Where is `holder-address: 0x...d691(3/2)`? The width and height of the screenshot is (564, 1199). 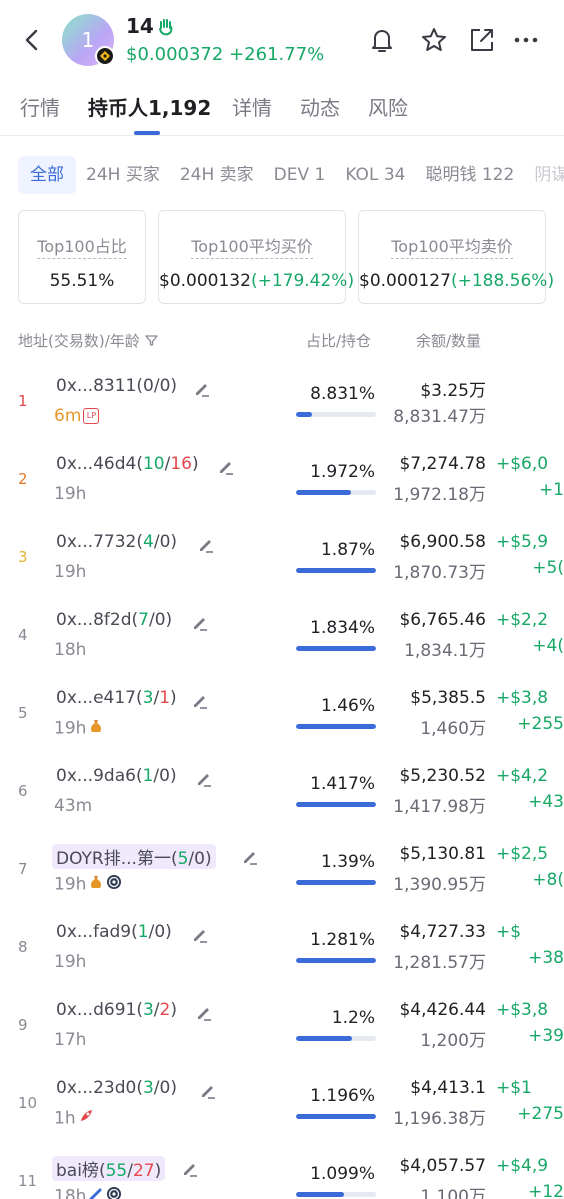 holder-address: 0x...d691(3/2) is located at coordinates (116, 1010).